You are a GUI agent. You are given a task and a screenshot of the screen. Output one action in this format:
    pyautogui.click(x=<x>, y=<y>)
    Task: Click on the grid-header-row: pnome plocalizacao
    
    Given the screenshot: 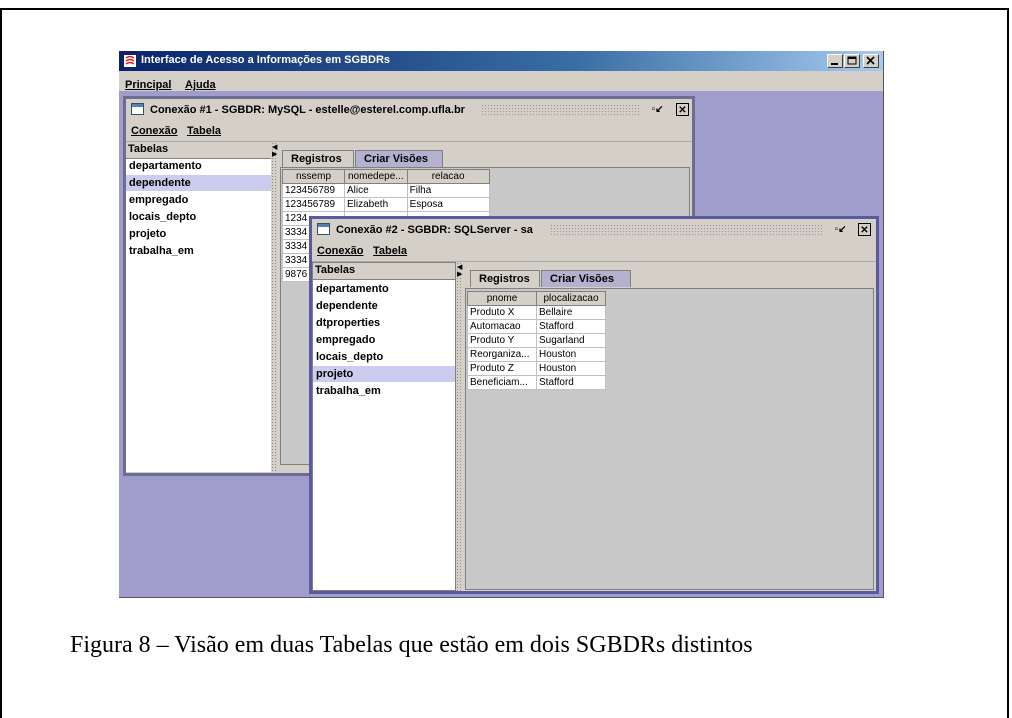 What is the action you would take?
    pyautogui.click(x=536, y=298)
    